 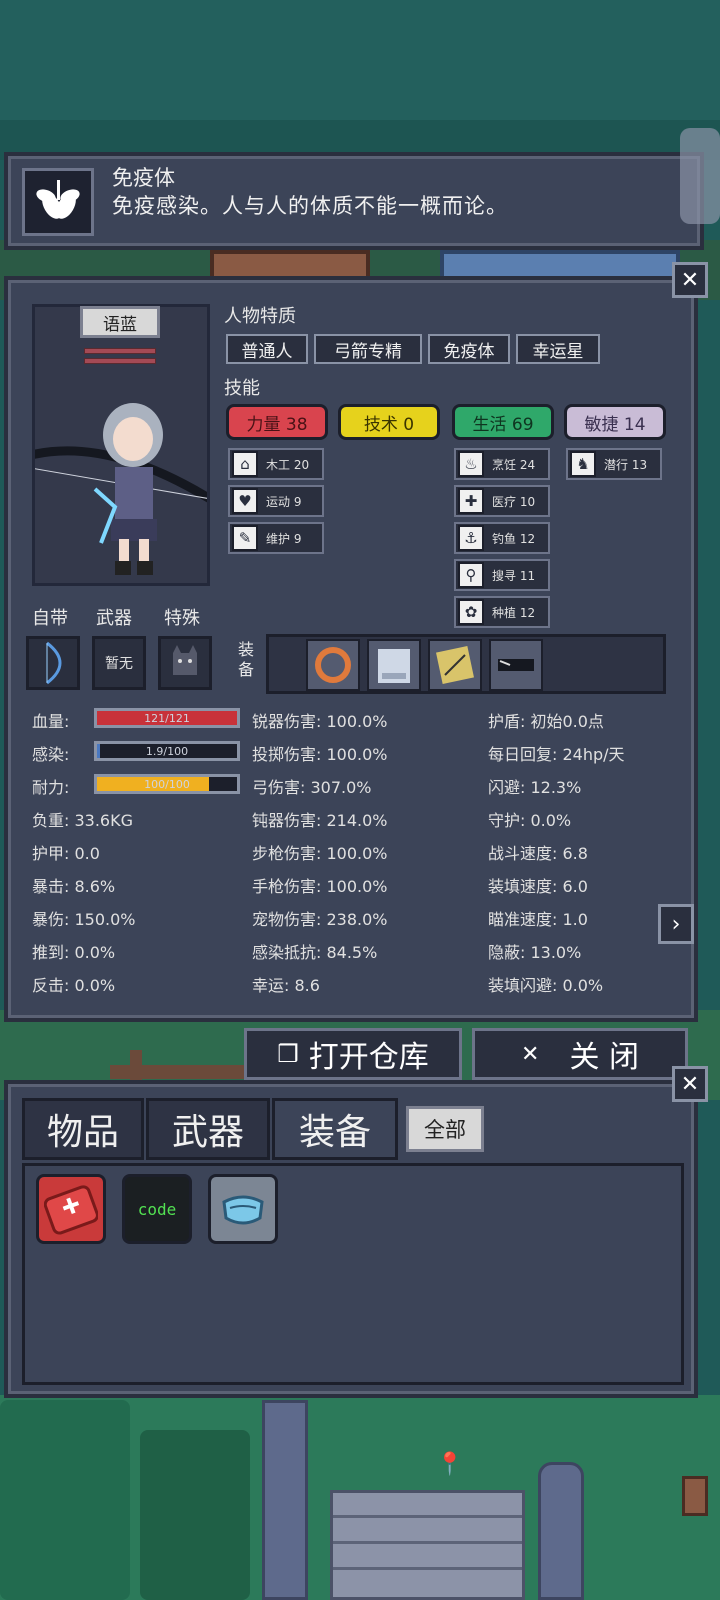 I want to click on close-button: ✕ 关 闭, so click(x=580, y=1054).